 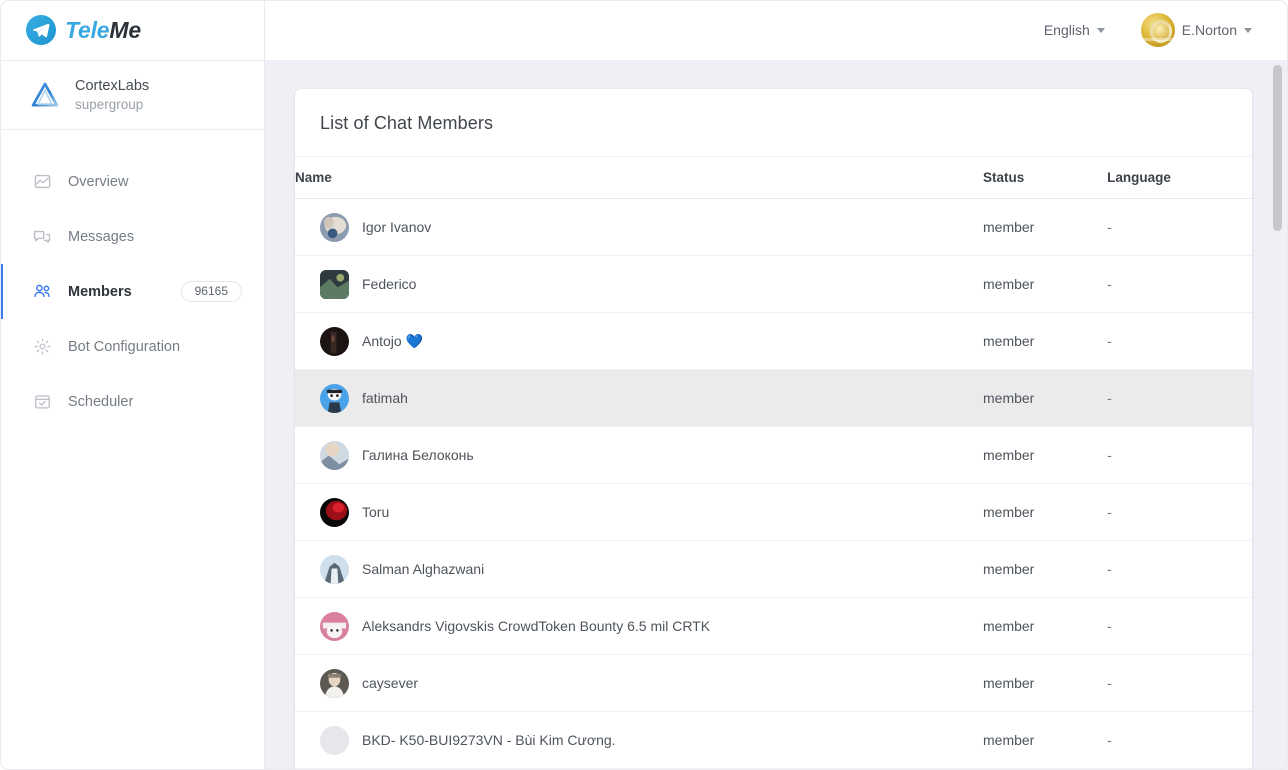 I want to click on members-count-badge: 96165, so click(x=211, y=291).